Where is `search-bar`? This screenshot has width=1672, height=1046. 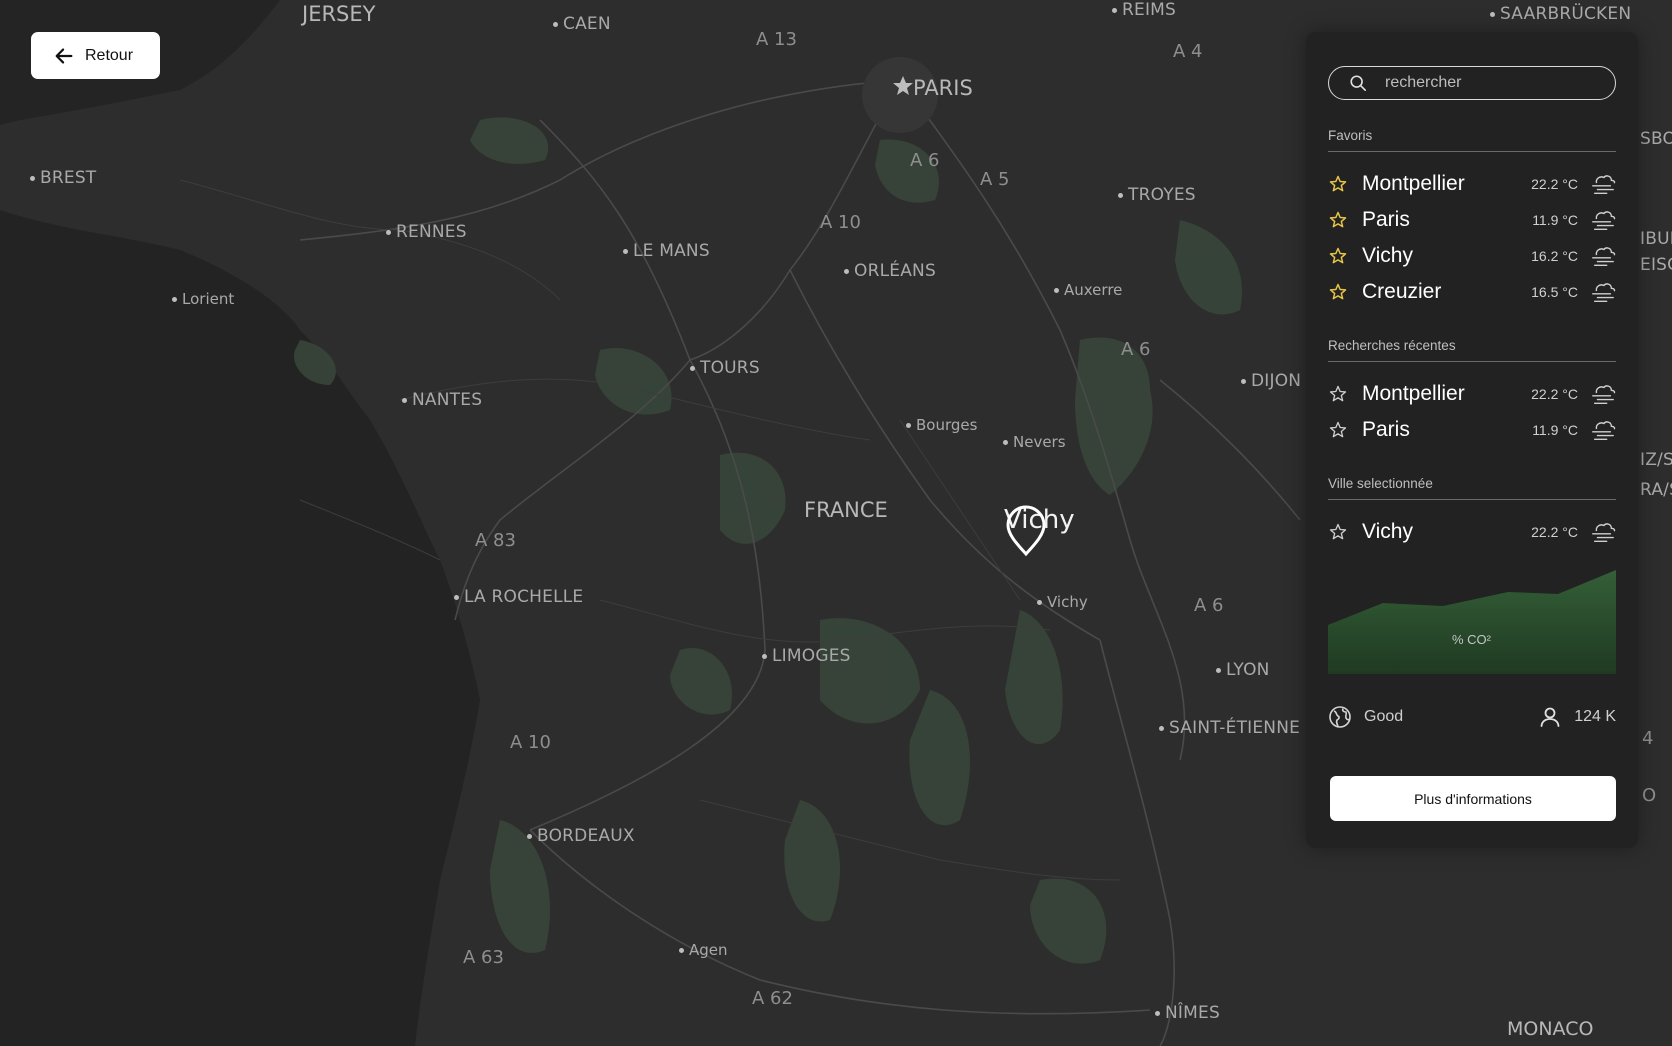
search-bar is located at coordinates (1472, 83).